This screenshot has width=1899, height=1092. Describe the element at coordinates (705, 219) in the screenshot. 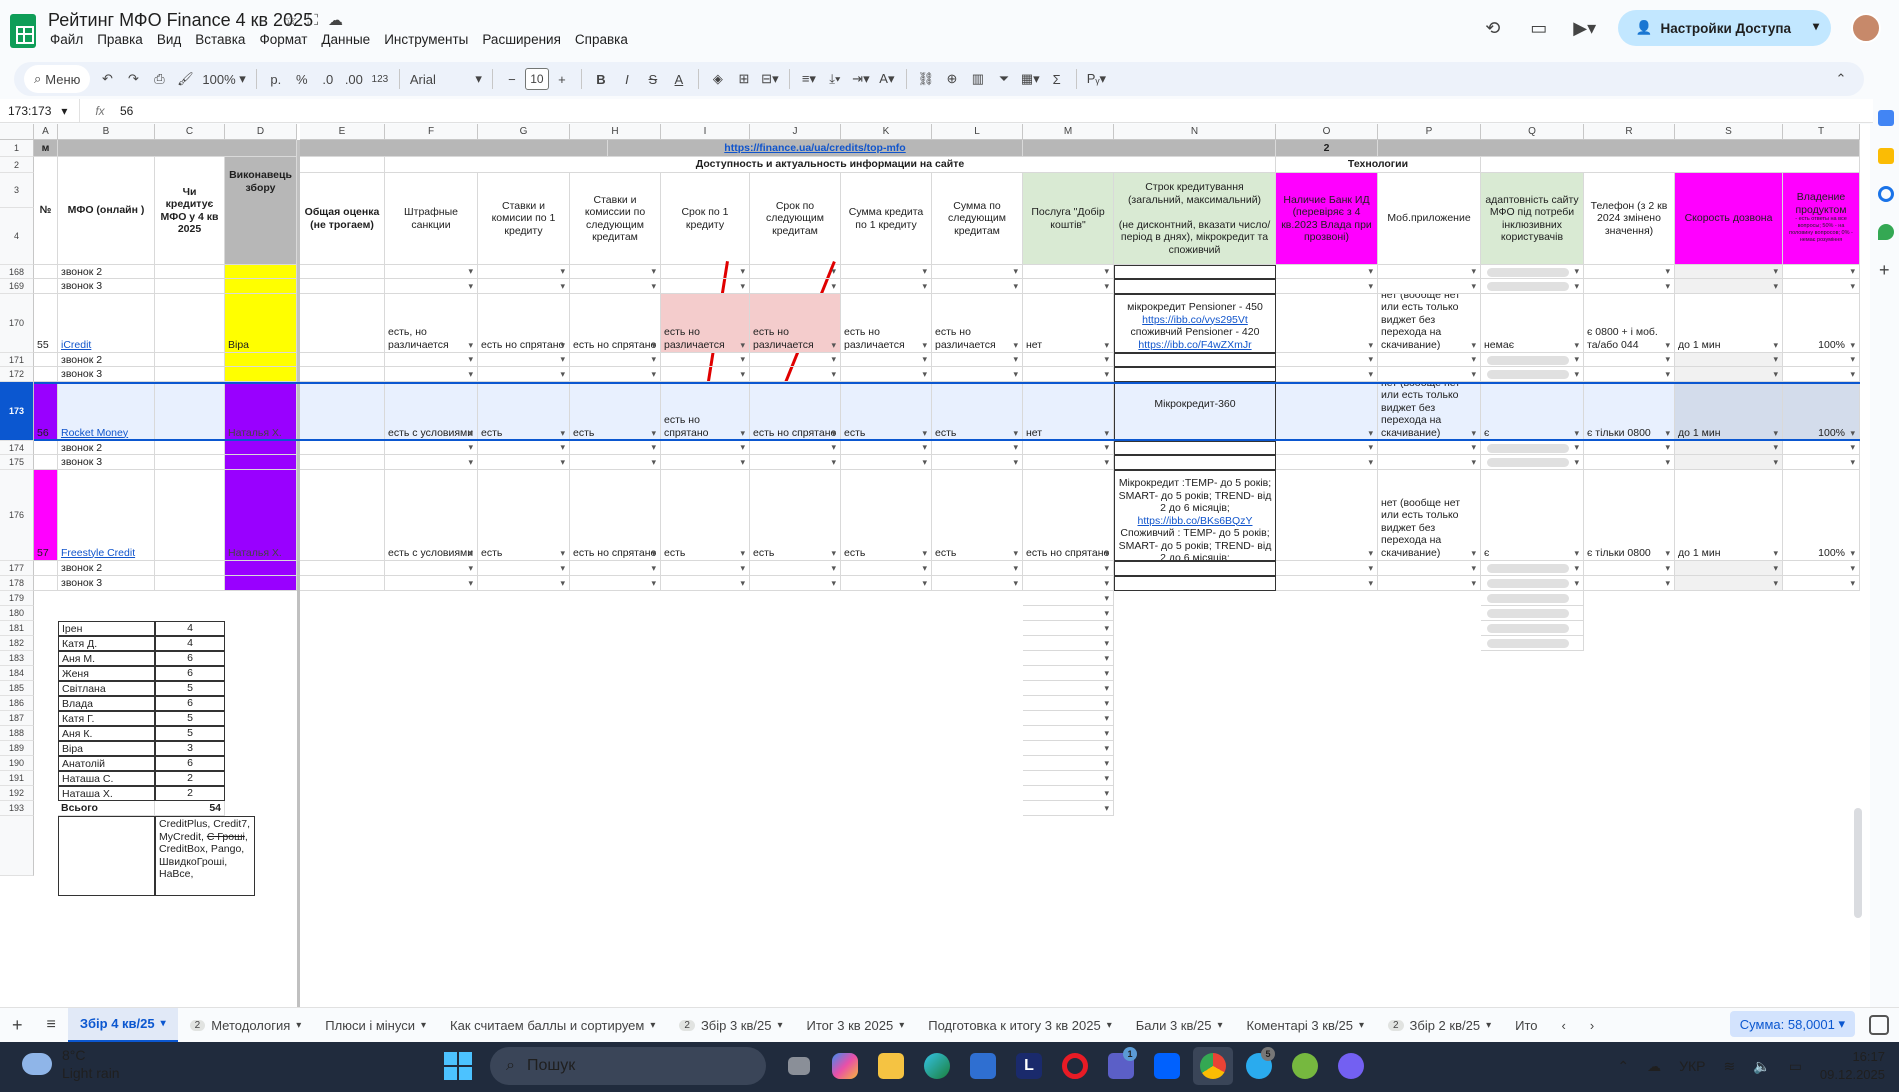

I see `header-term-first: Срок по 1 кредиту` at that location.